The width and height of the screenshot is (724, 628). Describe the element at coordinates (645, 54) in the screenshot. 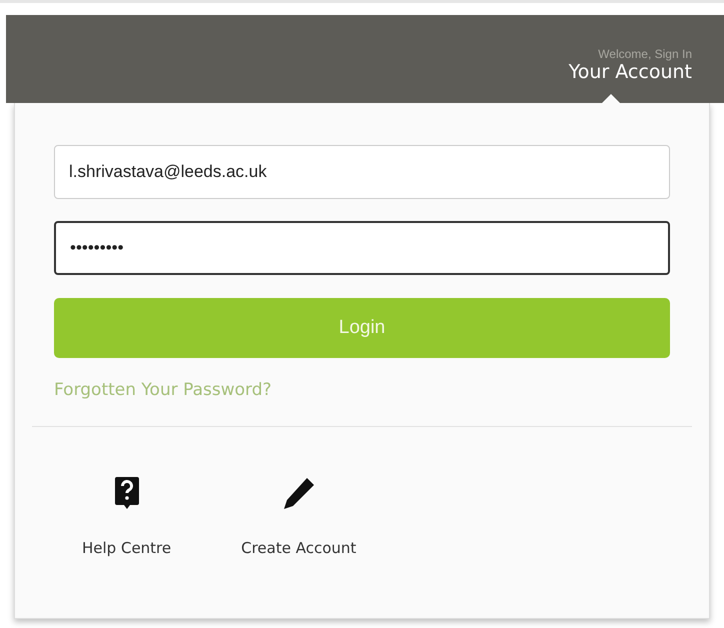

I see `greeting-text: Welcome, Sign In` at that location.